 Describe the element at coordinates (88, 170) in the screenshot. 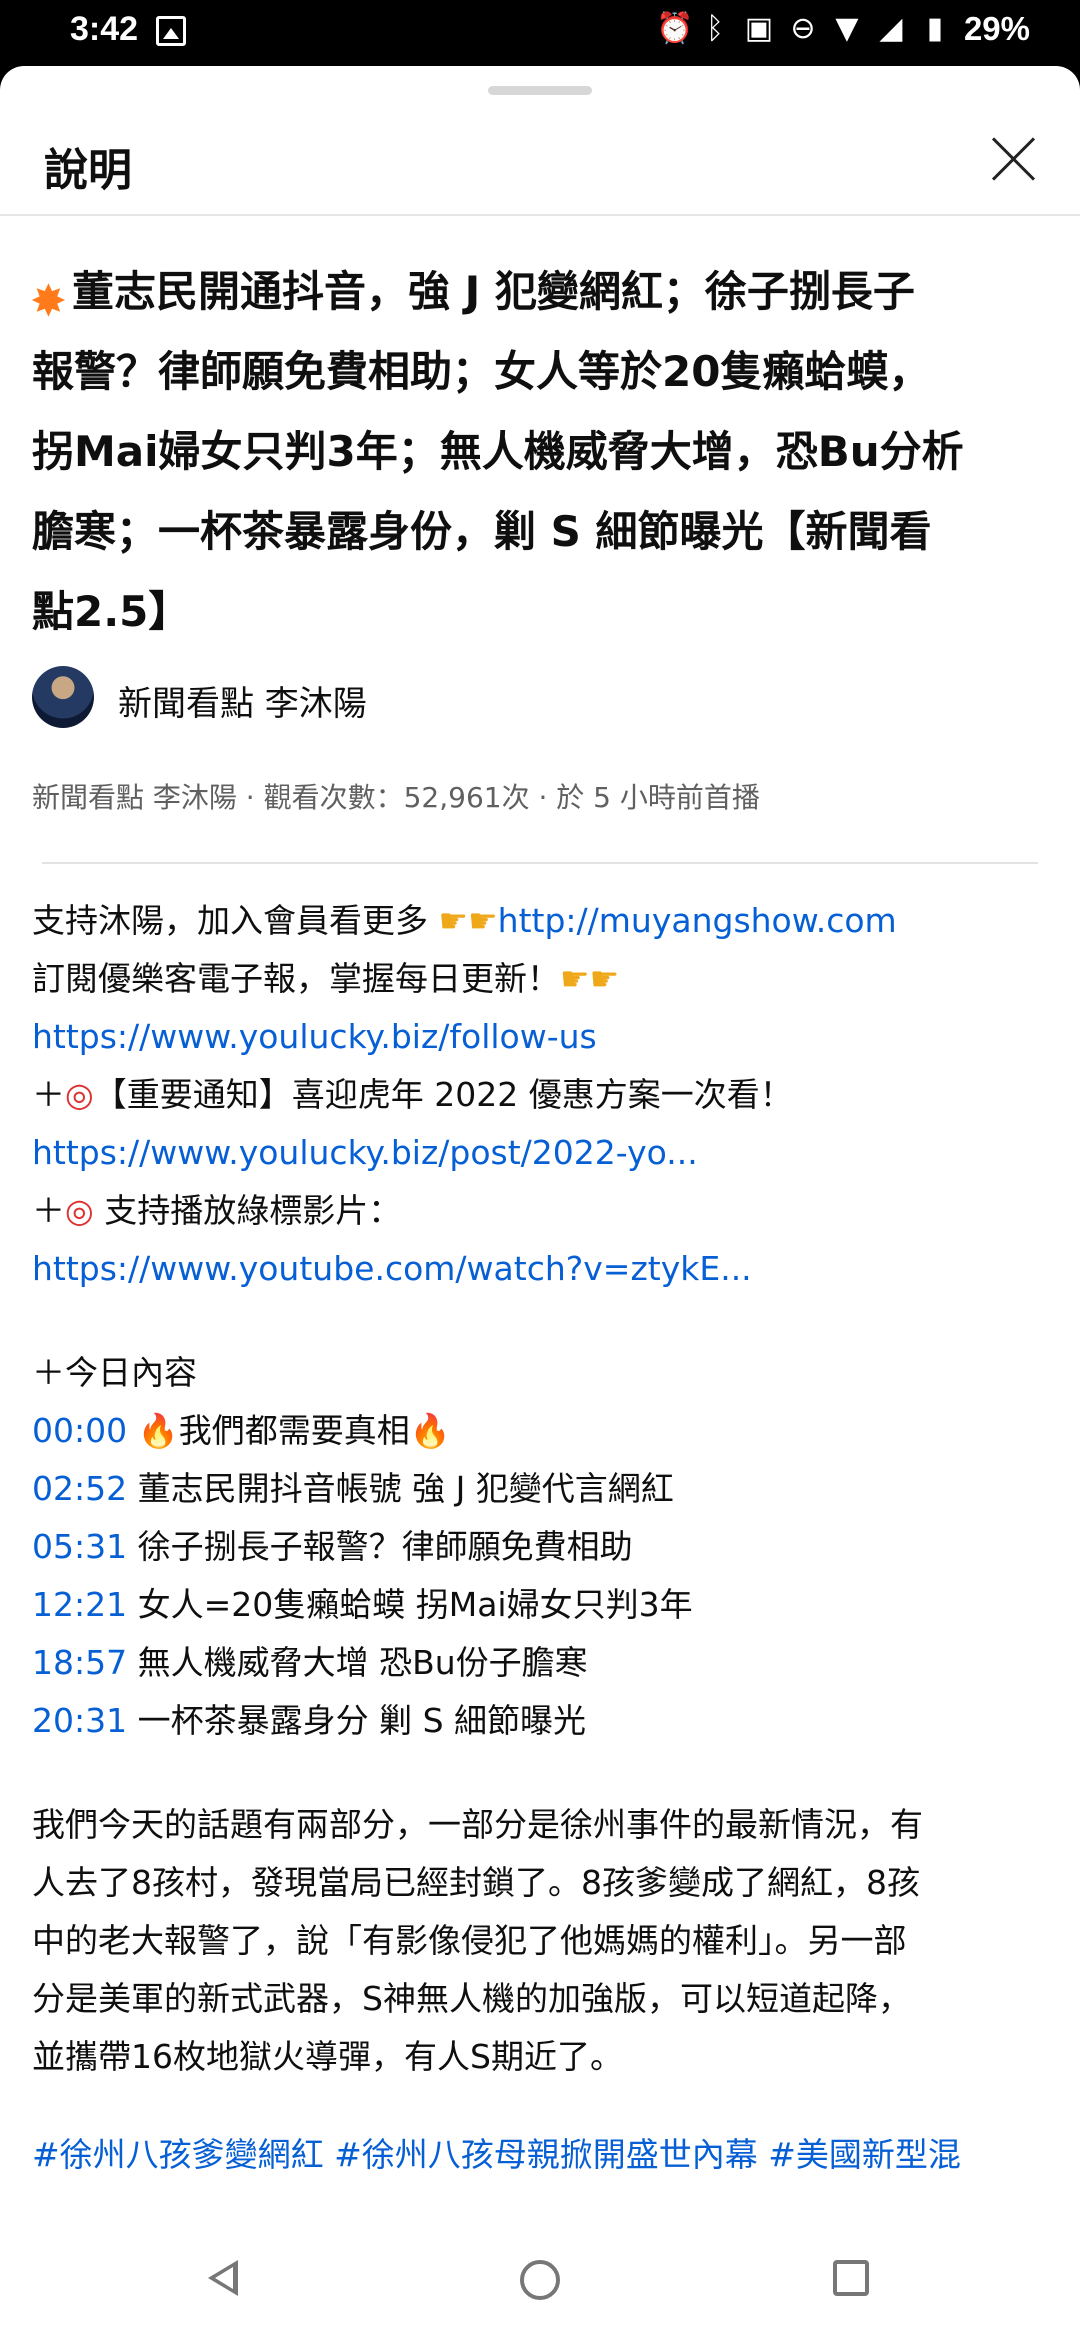

I see `sheet-title: 說明` at that location.